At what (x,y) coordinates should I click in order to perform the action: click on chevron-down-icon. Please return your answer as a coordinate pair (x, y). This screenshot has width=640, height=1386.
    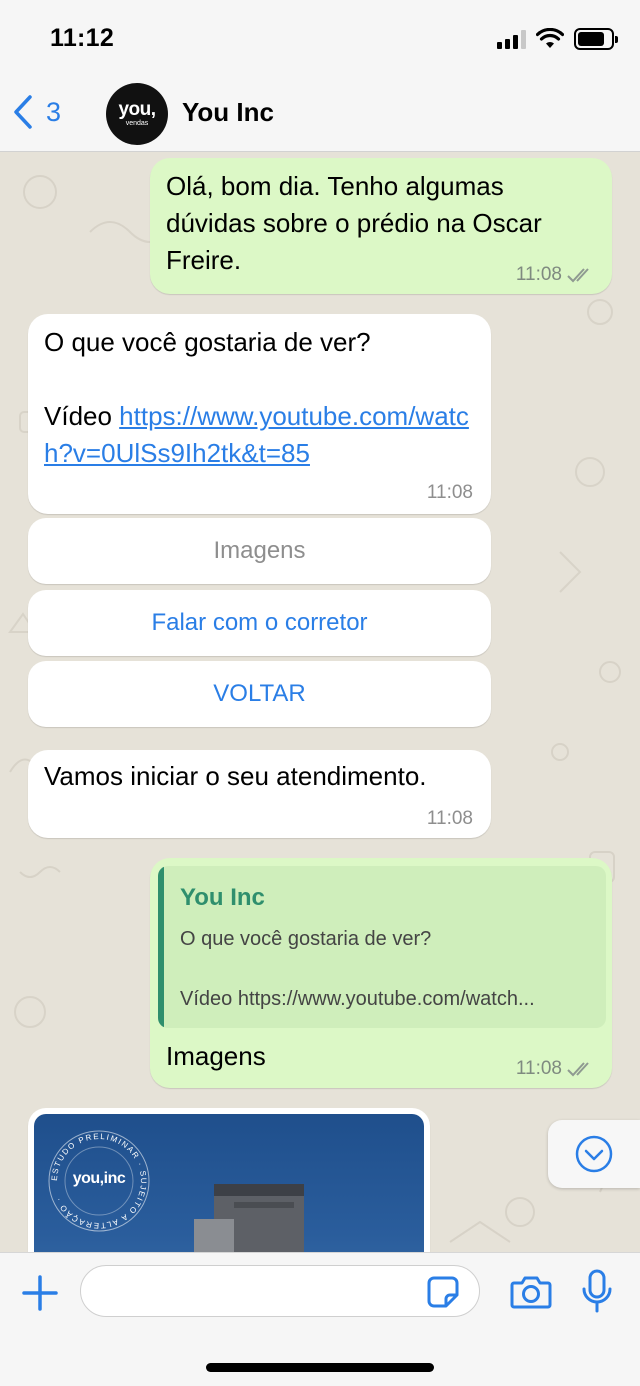
    Looking at the image, I should click on (594, 1154).